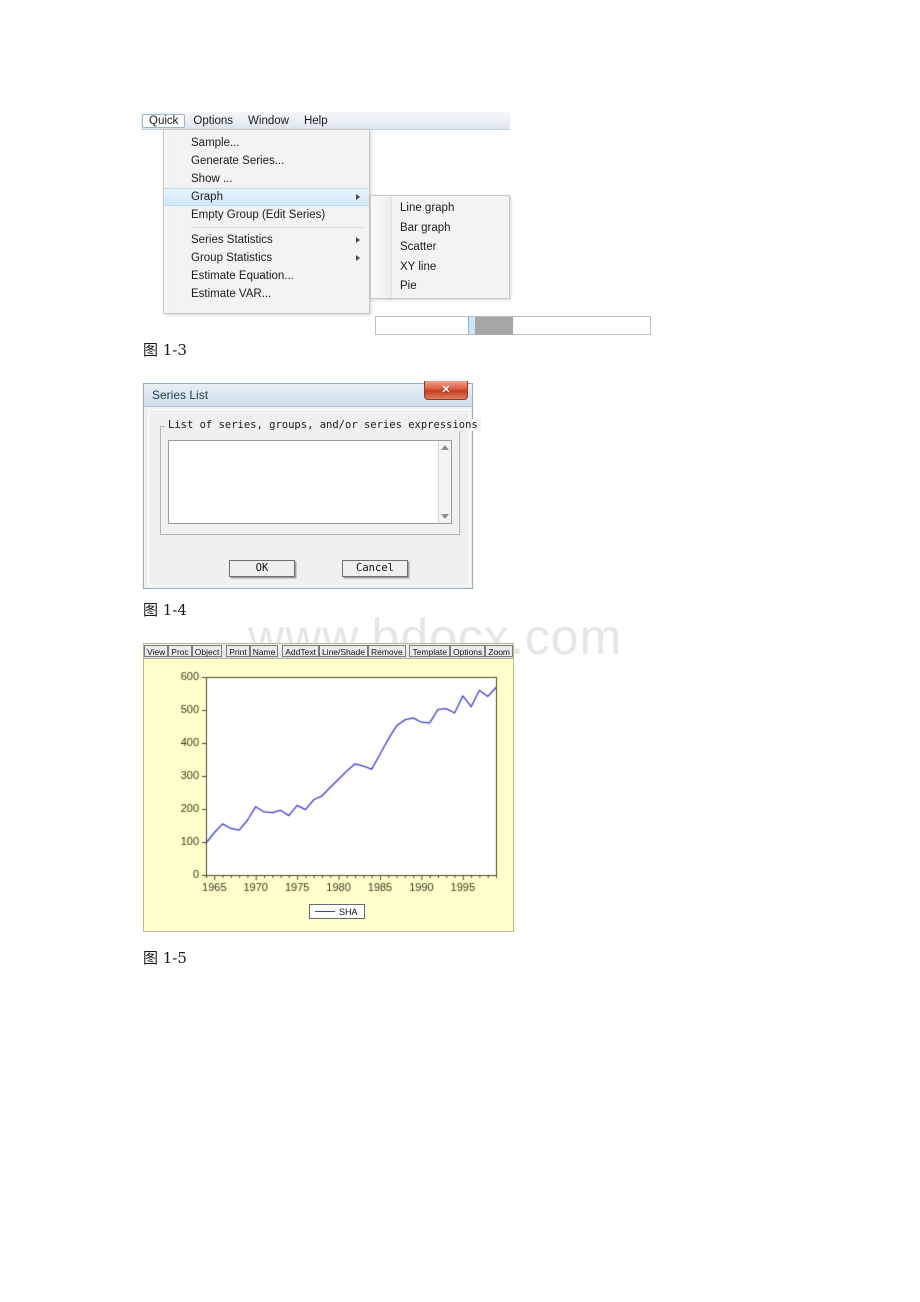  What do you see at coordinates (266, 197) in the screenshot?
I see `menu-item-graph: Graph` at bounding box center [266, 197].